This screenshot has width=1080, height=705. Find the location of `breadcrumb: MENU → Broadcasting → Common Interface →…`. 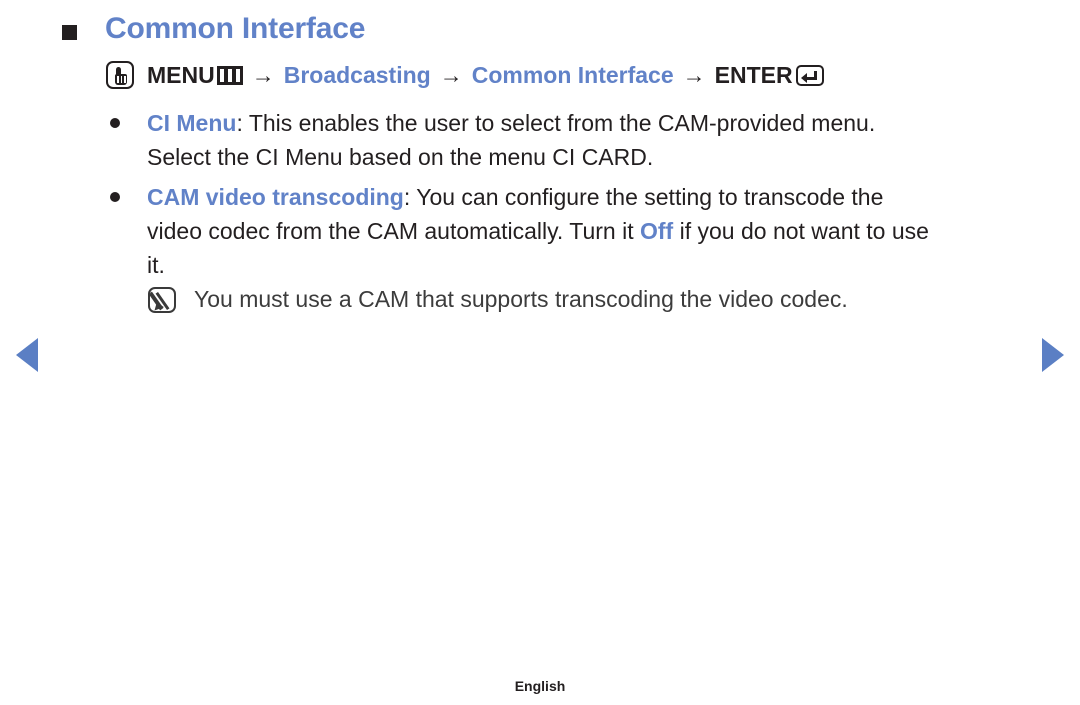

breadcrumb: MENU → Broadcasting → Common Interface →… is located at coordinates (465, 75).